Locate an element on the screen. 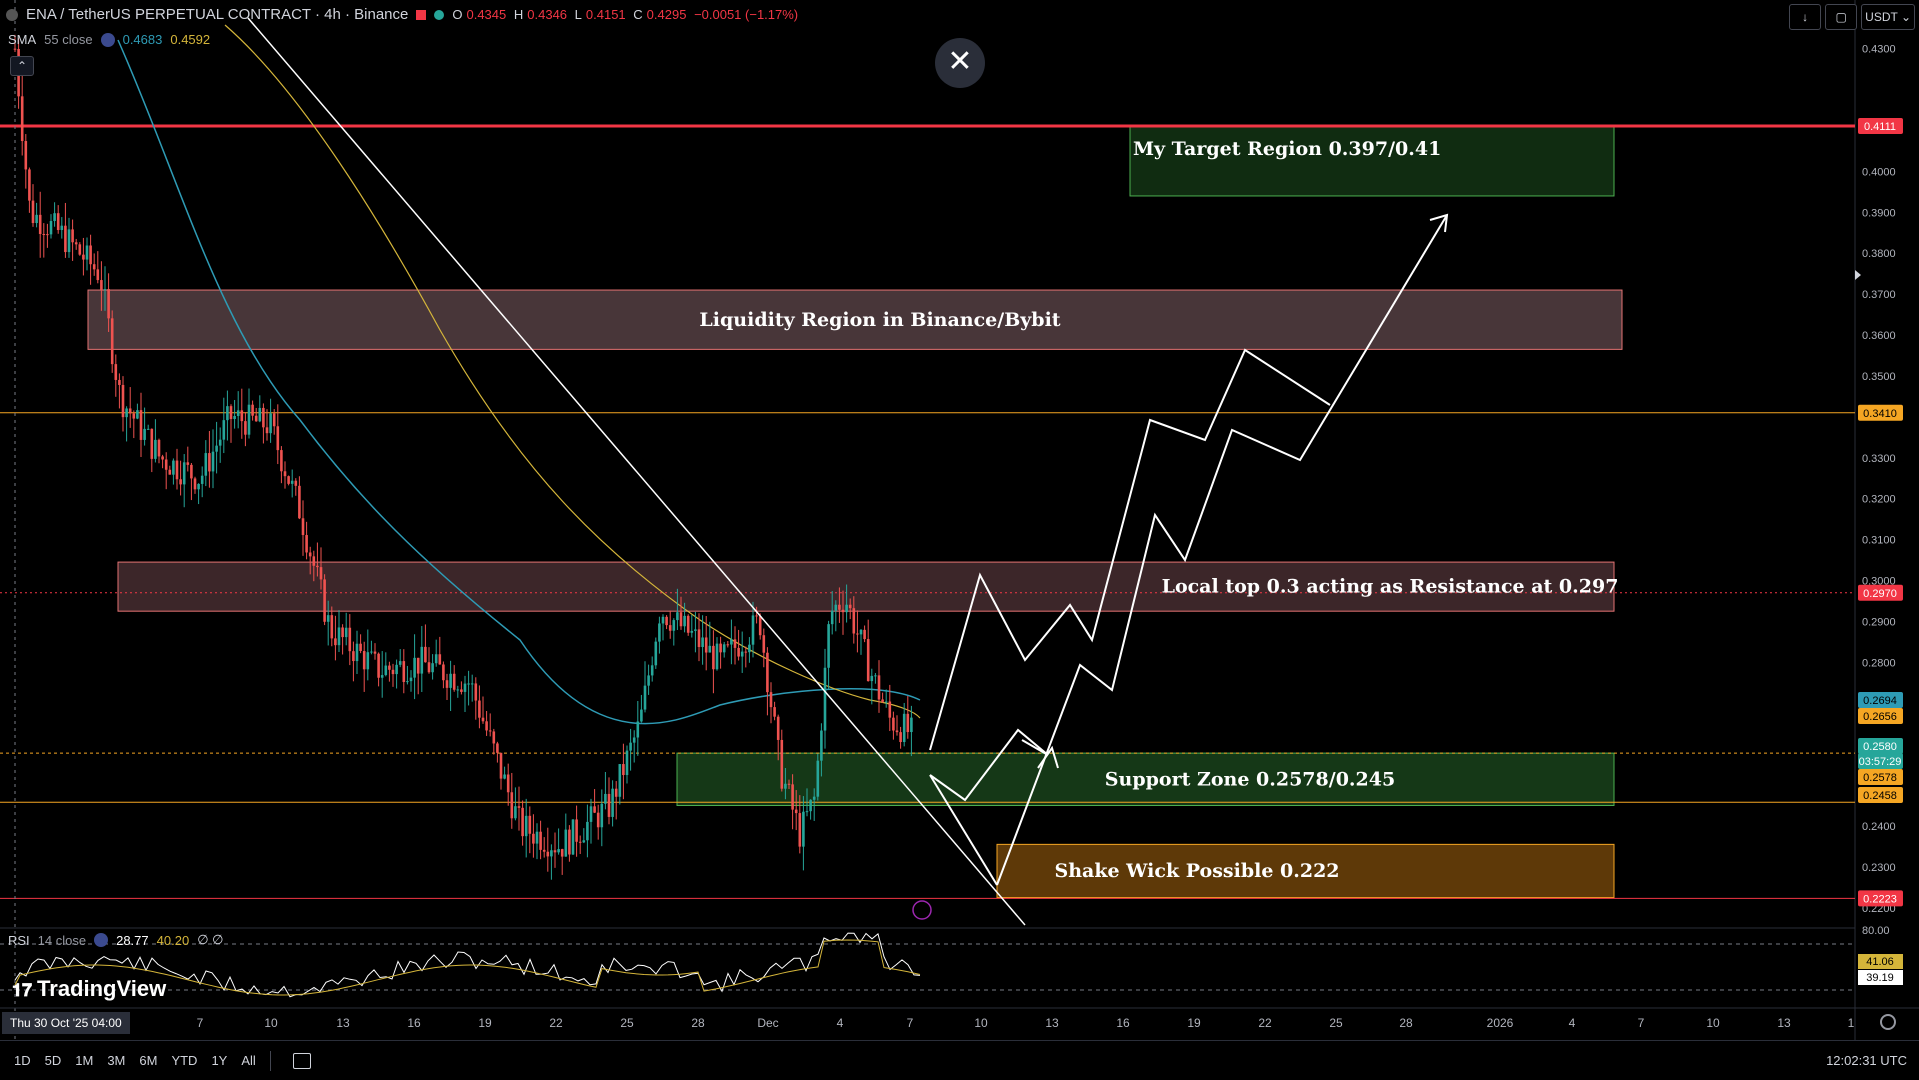 This screenshot has height=1080, width=1919. indicator-settings-icon is located at coordinates (107, 39).